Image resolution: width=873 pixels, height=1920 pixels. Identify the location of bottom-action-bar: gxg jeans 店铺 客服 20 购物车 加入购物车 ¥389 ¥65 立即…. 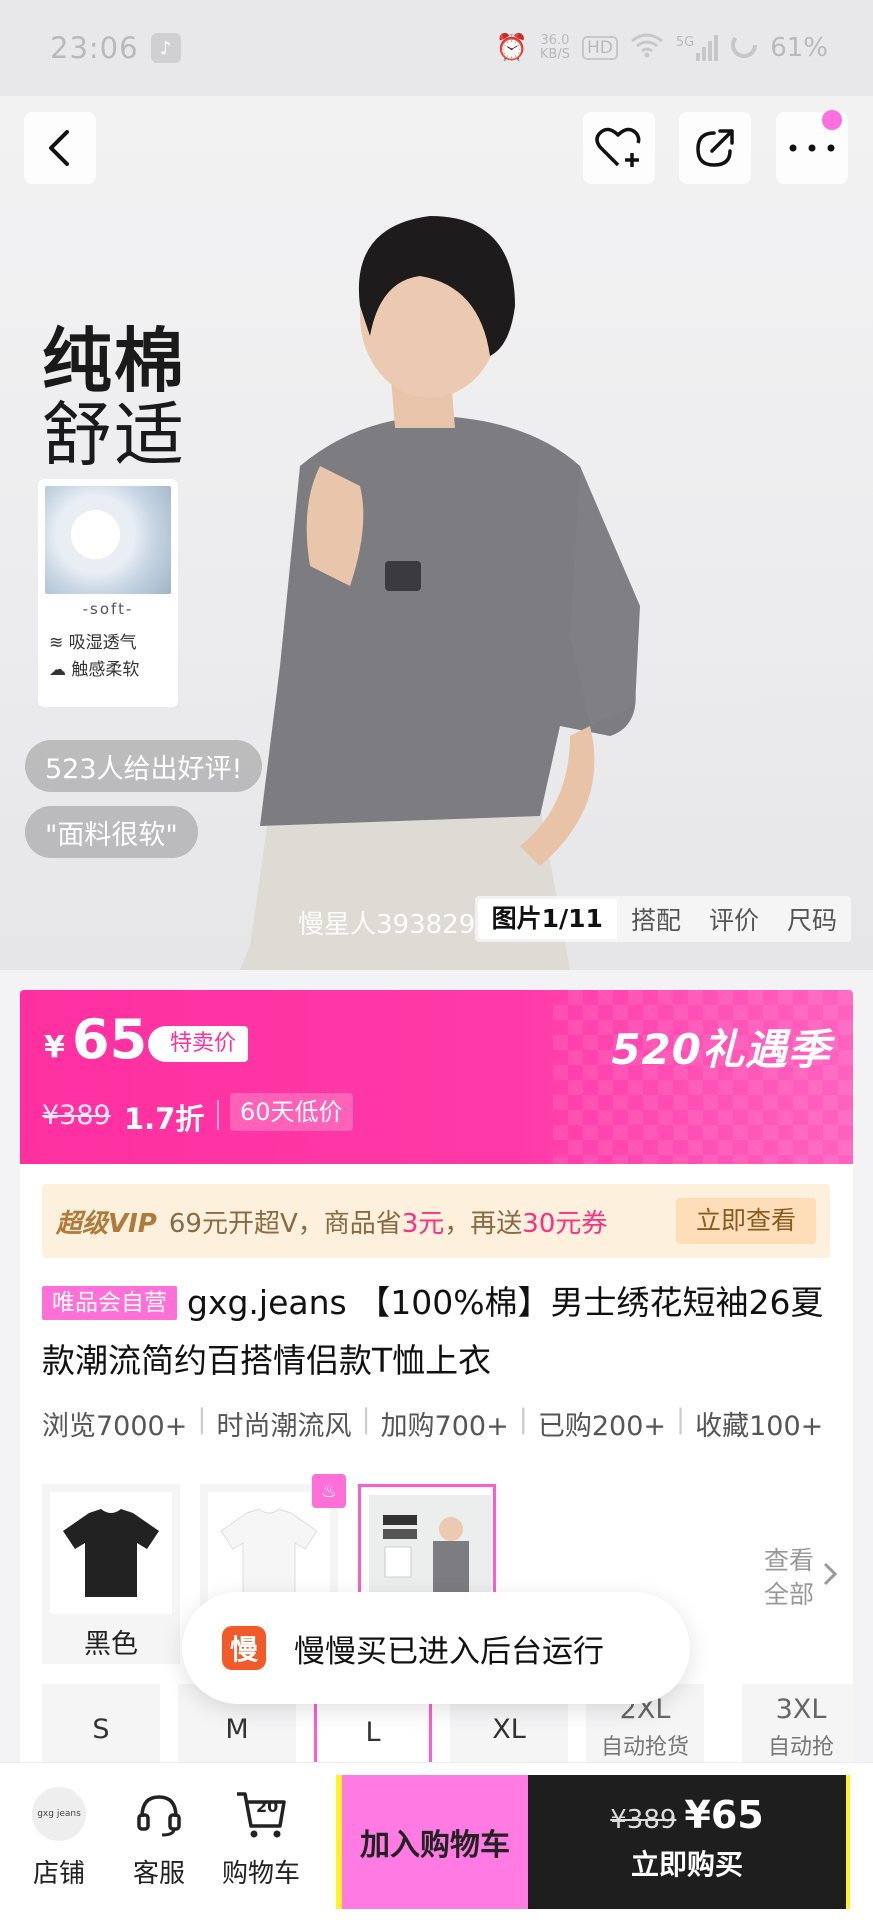
(436, 1841).